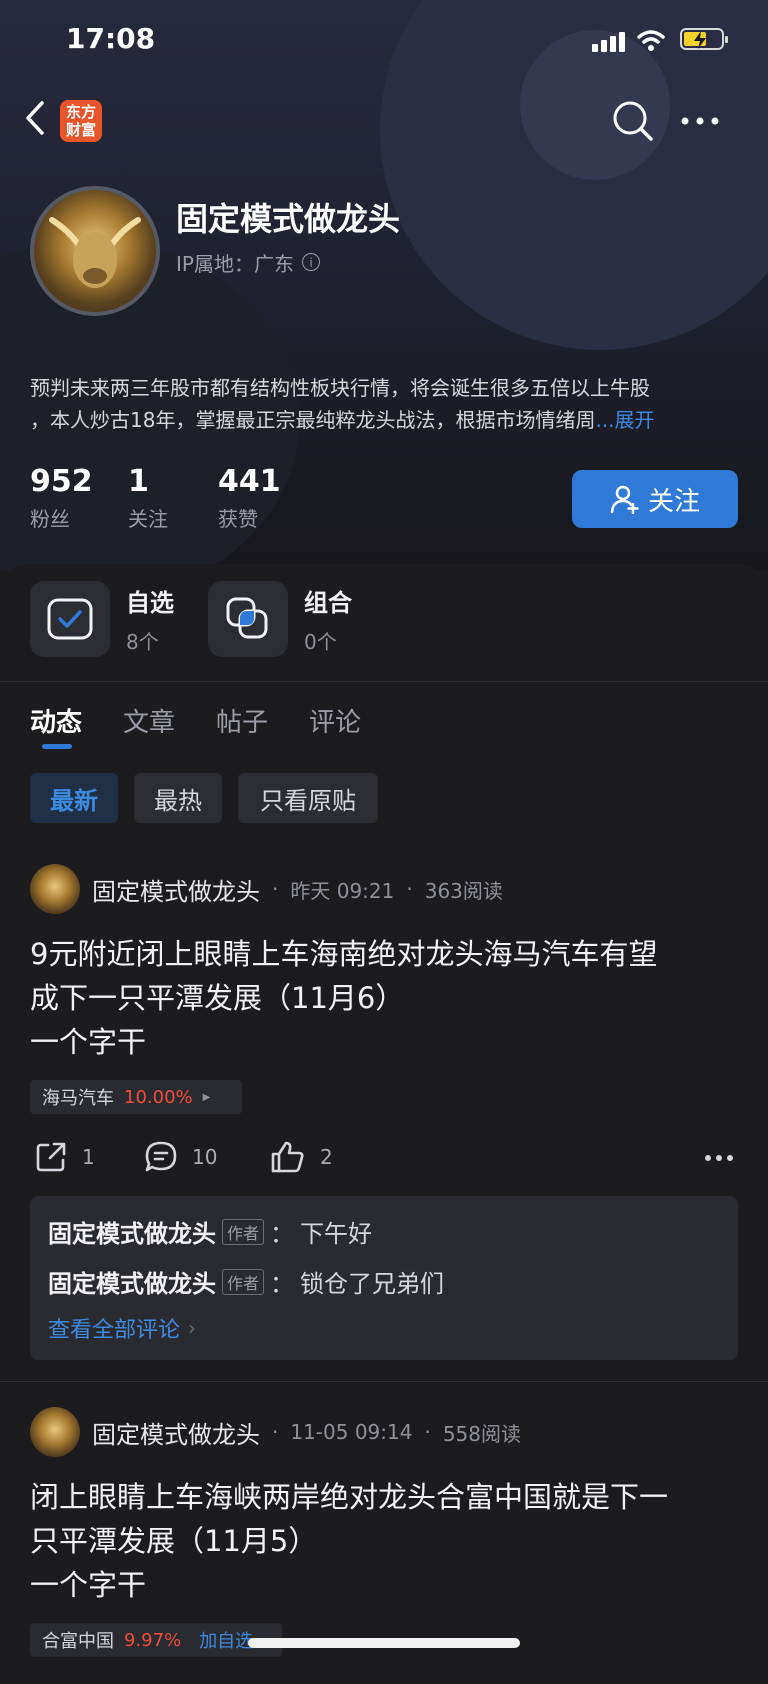 This screenshot has width=768, height=1684. Describe the element at coordinates (70, 619) in the screenshot. I see `checkbox-icon` at that location.